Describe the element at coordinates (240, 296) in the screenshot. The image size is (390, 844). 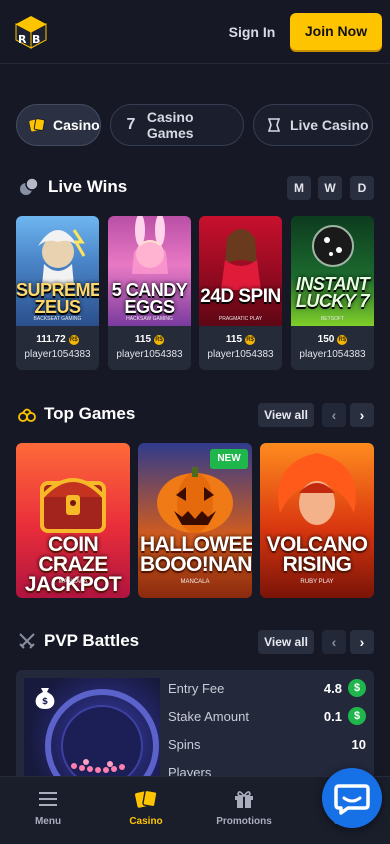
I see `game-title: 24D SPIN` at that location.